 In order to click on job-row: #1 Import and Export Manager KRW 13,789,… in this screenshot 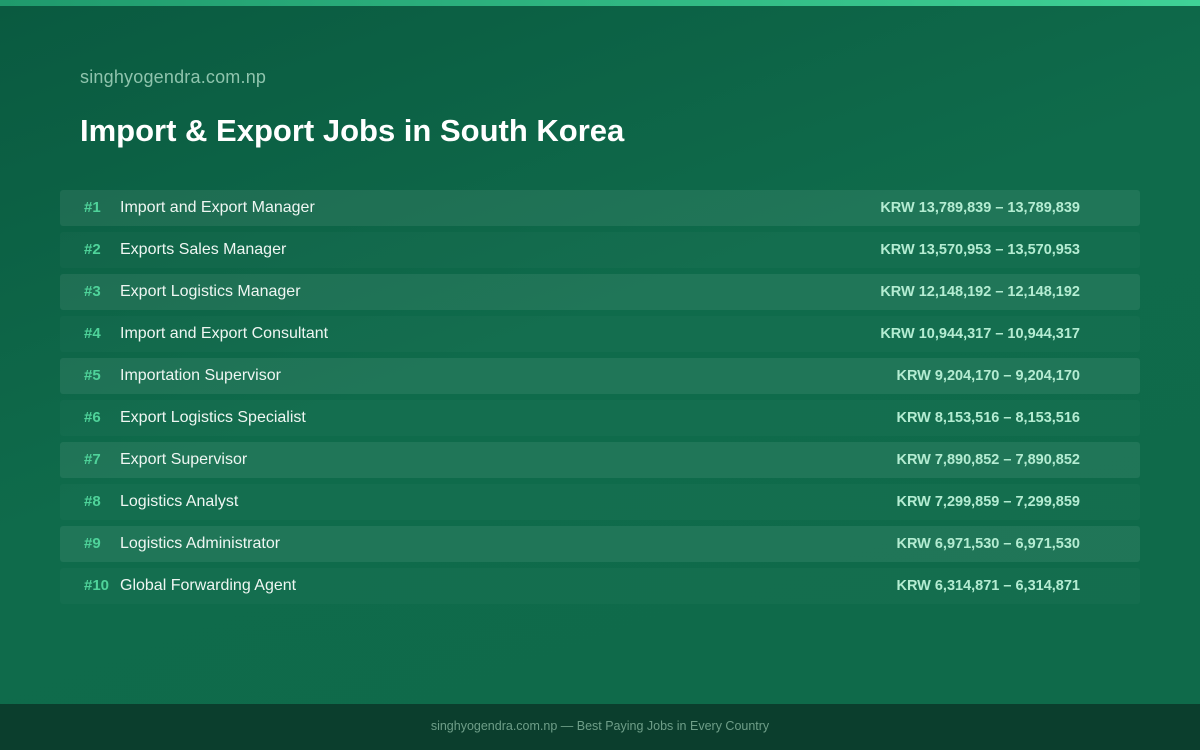, I will do `click(600, 208)`.